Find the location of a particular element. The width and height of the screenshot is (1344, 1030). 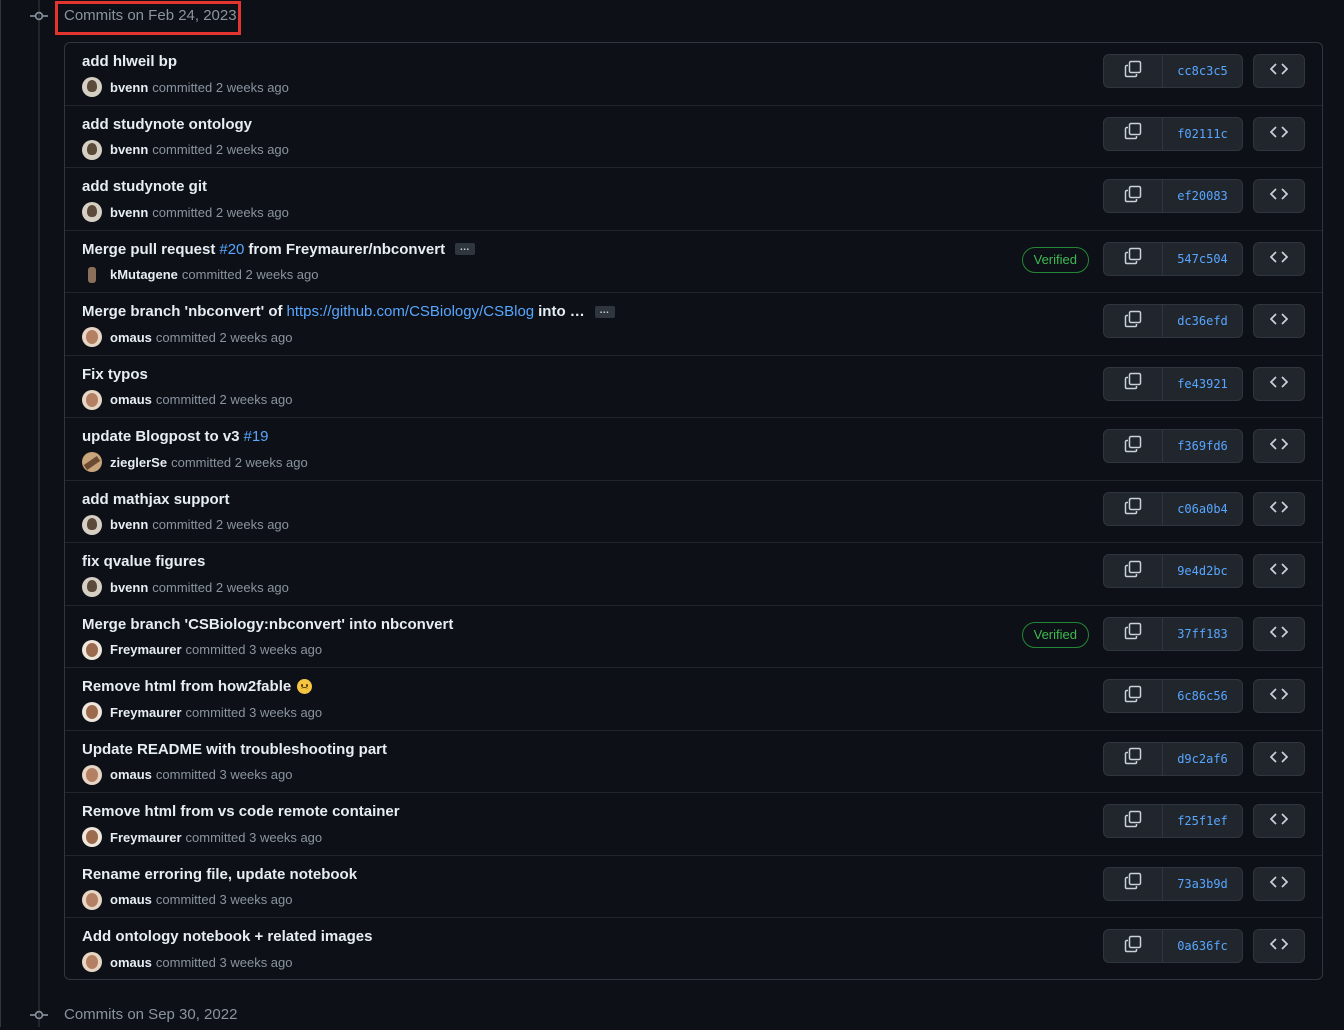

commit-sha-link: f369fd6 is located at coordinates (1202, 446).